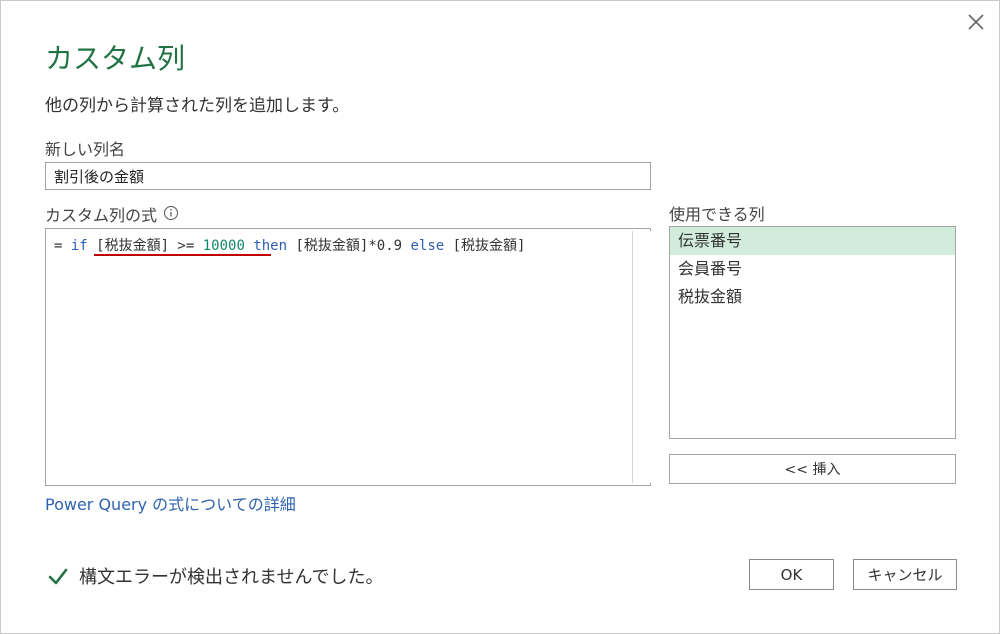  What do you see at coordinates (79, 246) in the screenshot?
I see `formula-keyword-if: if` at bounding box center [79, 246].